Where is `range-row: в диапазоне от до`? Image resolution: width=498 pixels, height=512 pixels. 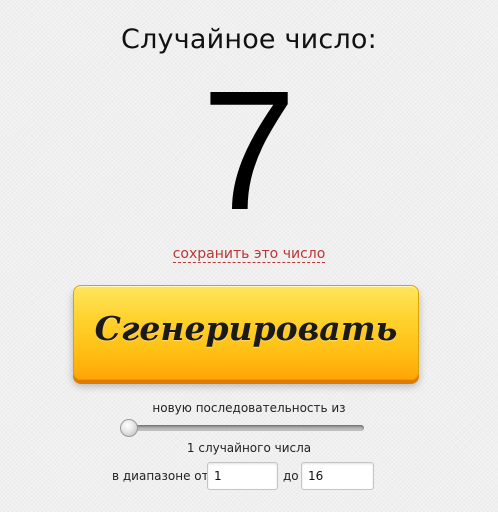 range-row: в диапазоне от до is located at coordinates (249, 476).